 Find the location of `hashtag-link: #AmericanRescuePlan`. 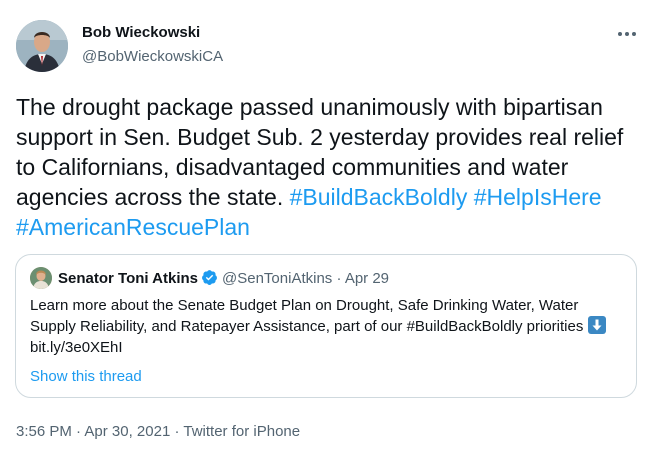

hashtag-link: #AmericanRescuePlan is located at coordinates (133, 227).